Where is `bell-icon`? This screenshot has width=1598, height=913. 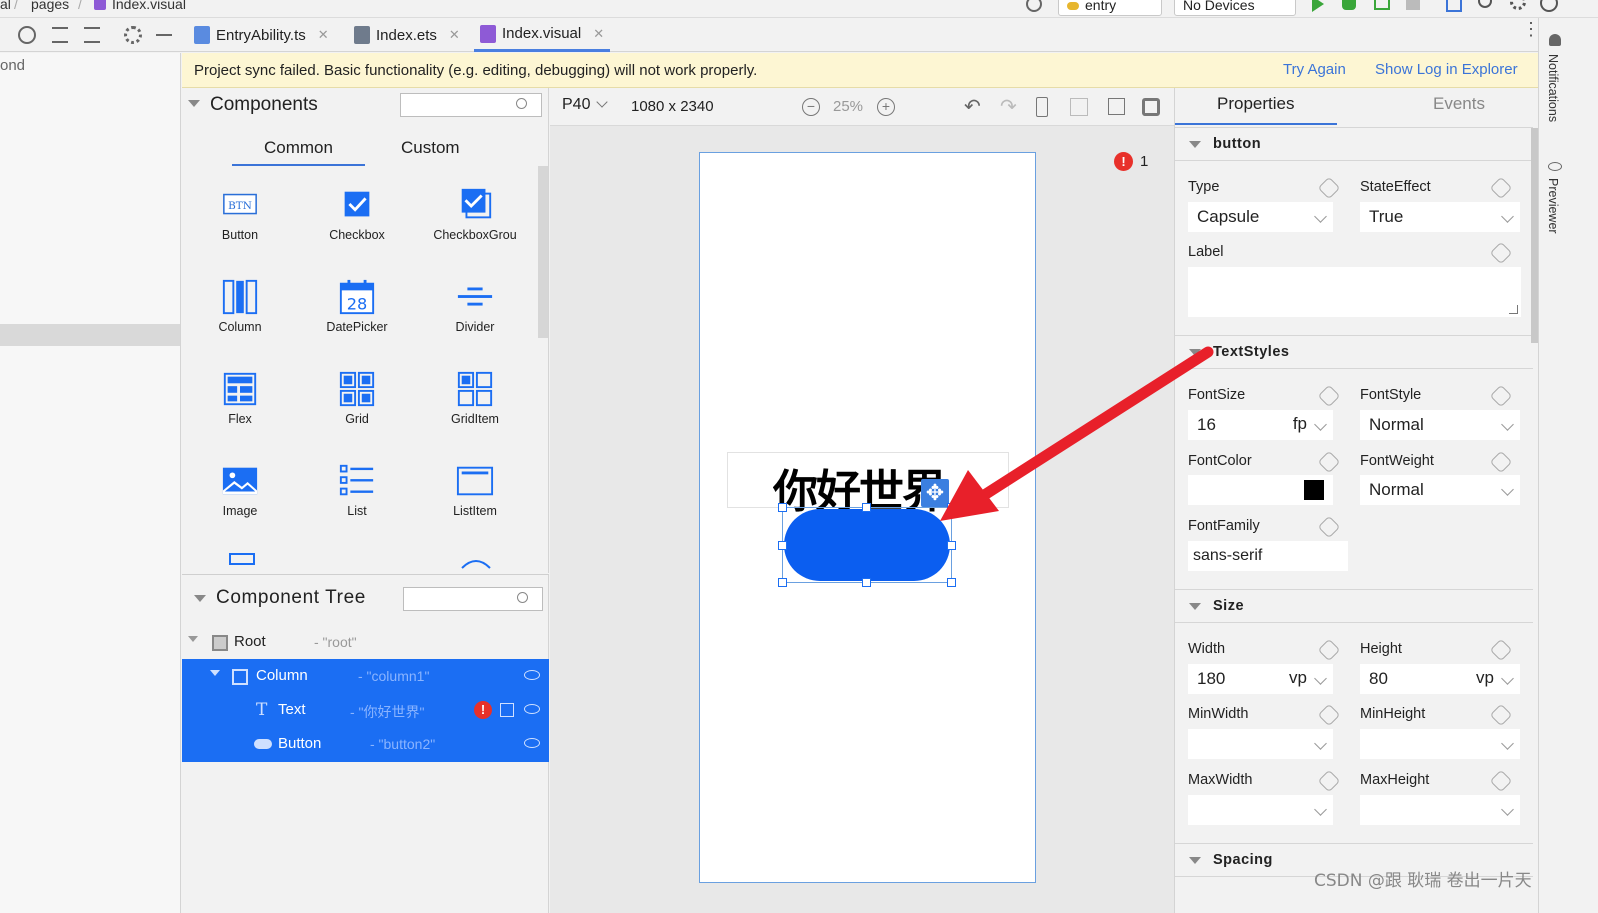 bell-icon is located at coordinates (1555, 40).